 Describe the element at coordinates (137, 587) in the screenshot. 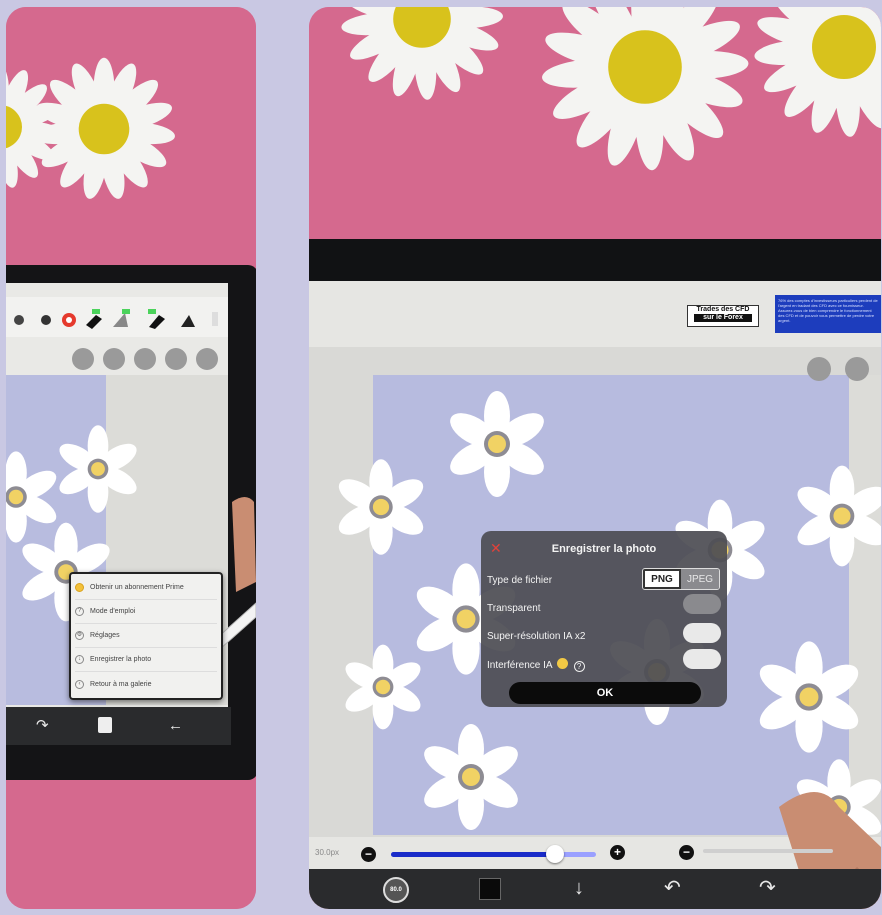

I see `menu-item-label: Obtenir un abonnement Prime` at that location.